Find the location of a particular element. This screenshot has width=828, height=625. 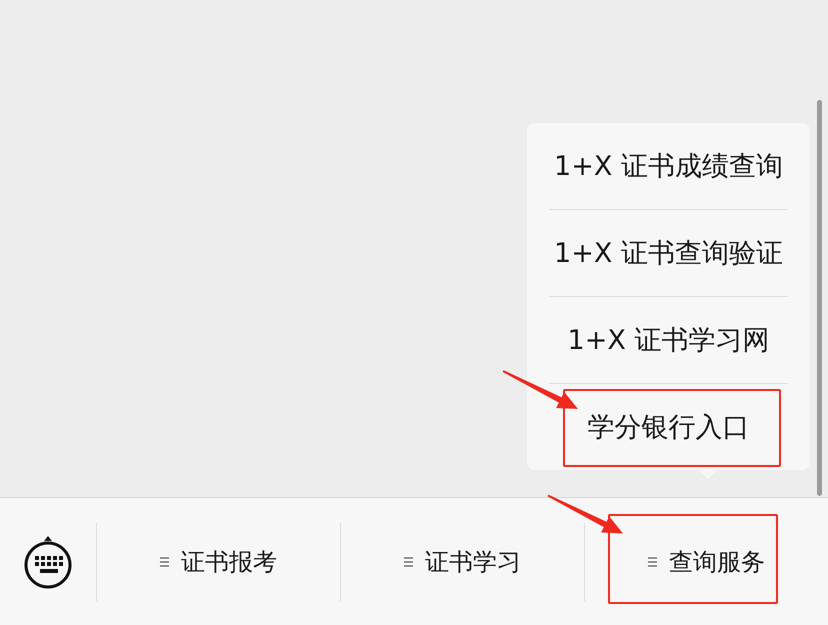

menu-item: 1+X 证书查询验证 is located at coordinates (668, 253).